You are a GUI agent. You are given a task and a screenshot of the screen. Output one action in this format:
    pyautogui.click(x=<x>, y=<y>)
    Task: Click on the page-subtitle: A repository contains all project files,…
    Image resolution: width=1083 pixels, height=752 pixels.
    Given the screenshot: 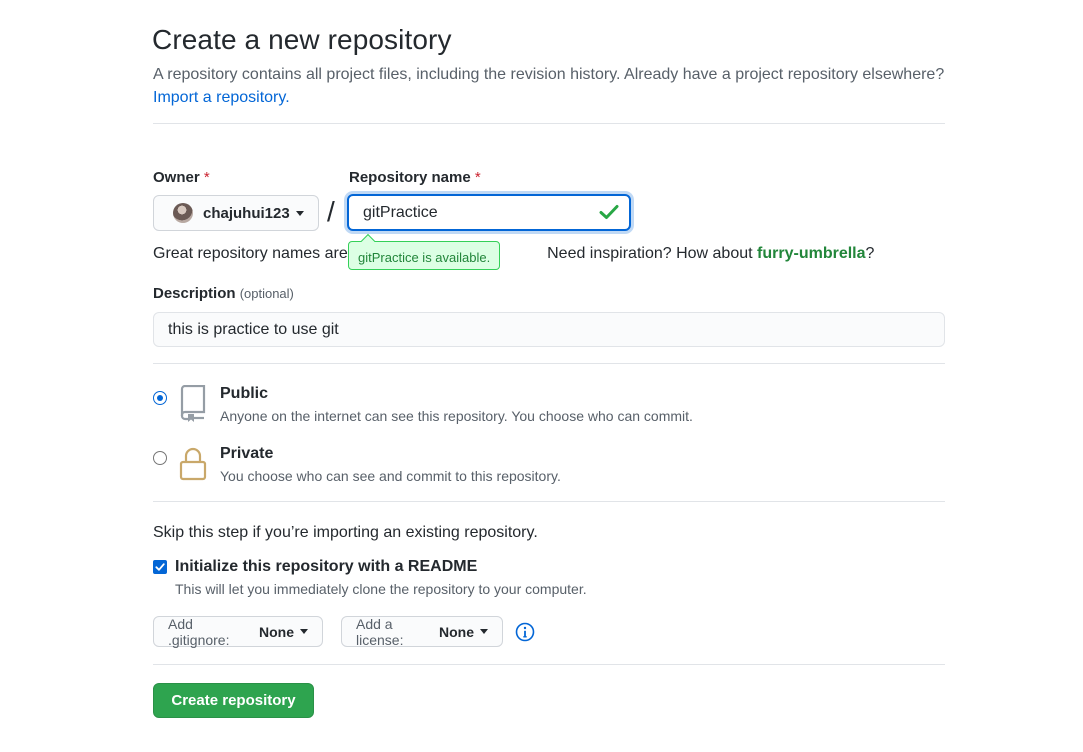 What is the action you would take?
    pyautogui.click(x=553, y=86)
    